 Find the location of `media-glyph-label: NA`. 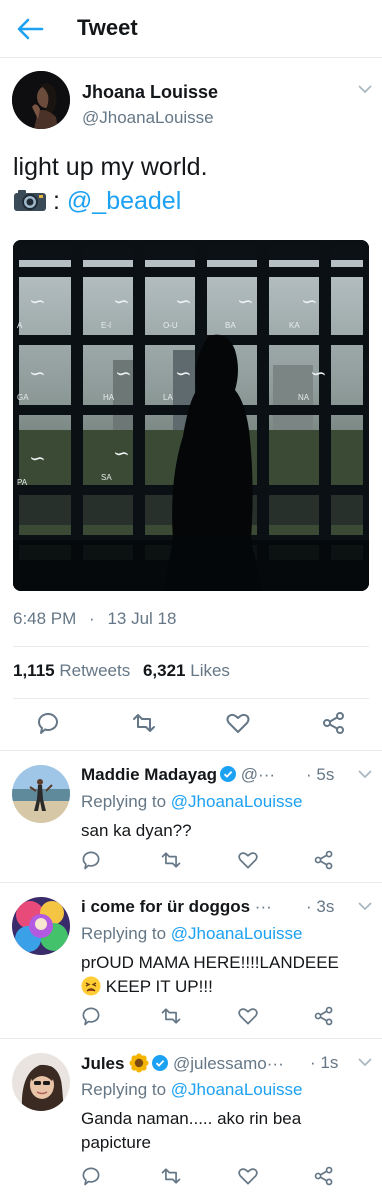

media-glyph-label: NA is located at coordinates (304, 397).